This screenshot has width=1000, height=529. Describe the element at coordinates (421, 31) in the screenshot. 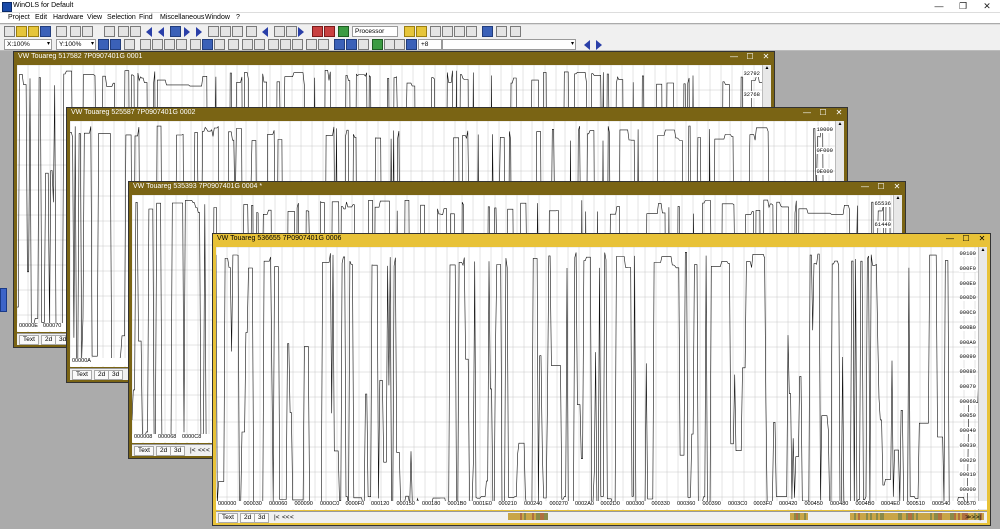

I see `bulb-icon` at that location.